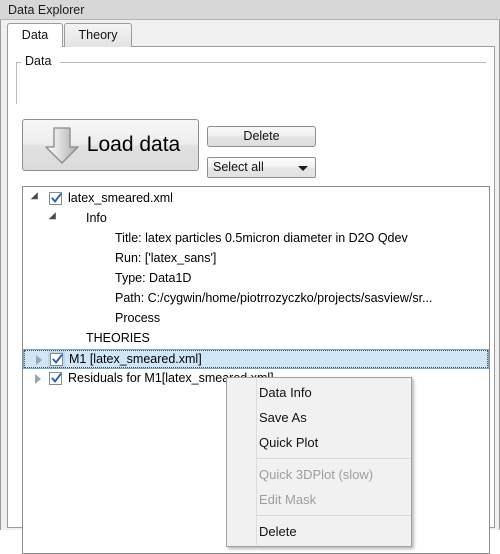 The width and height of the screenshot is (500, 554). What do you see at coordinates (118, 338) in the screenshot?
I see `tree-row-label: THEORIES` at bounding box center [118, 338].